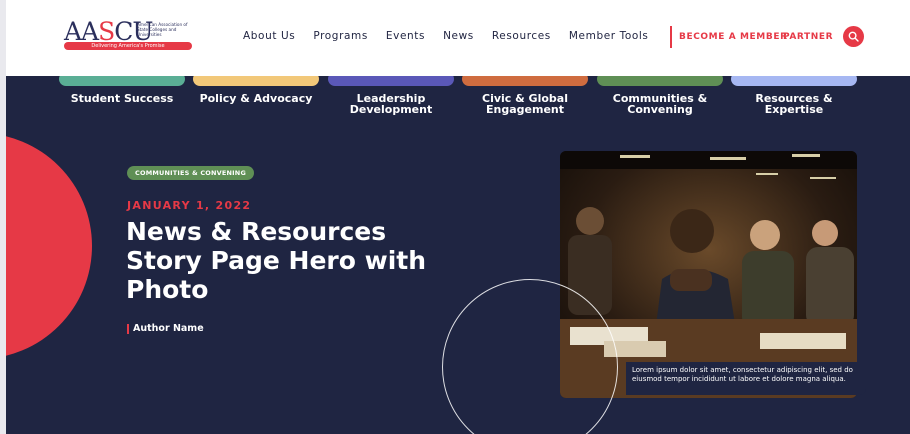 Image resolution: width=910 pixels, height=434 pixels. I want to click on nav-events: Events, so click(405, 36).